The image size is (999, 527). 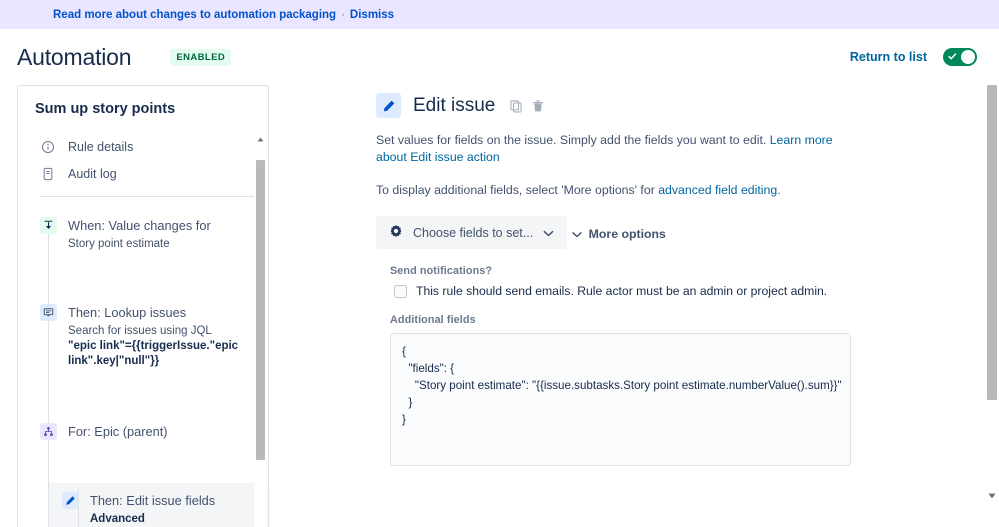 What do you see at coordinates (400, 291) in the screenshot?
I see `send-notifications-checkbox` at bounding box center [400, 291].